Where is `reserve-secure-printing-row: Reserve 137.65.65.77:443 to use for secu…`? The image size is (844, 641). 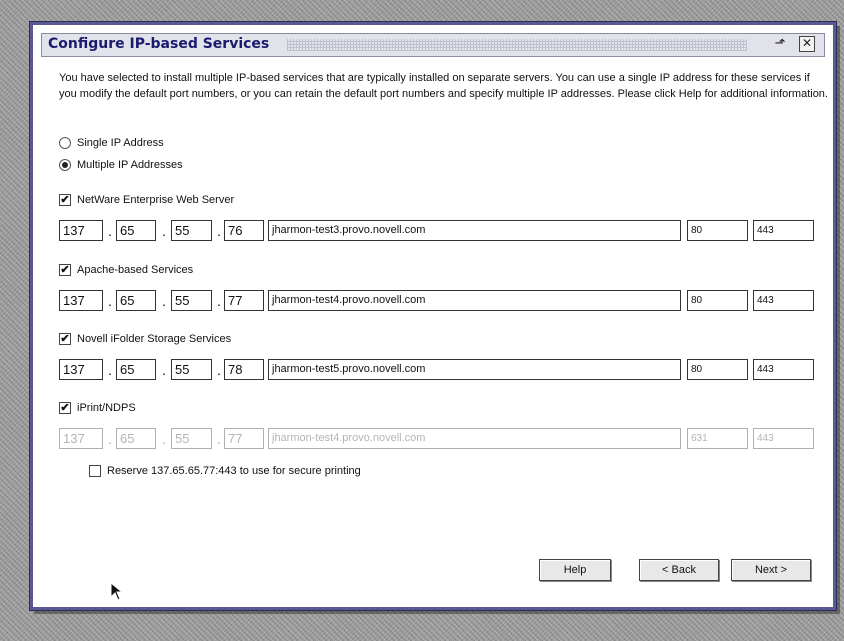 reserve-secure-printing-row: Reserve 137.65.65.77:443 to use for secu… is located at coordinates (225, 471).